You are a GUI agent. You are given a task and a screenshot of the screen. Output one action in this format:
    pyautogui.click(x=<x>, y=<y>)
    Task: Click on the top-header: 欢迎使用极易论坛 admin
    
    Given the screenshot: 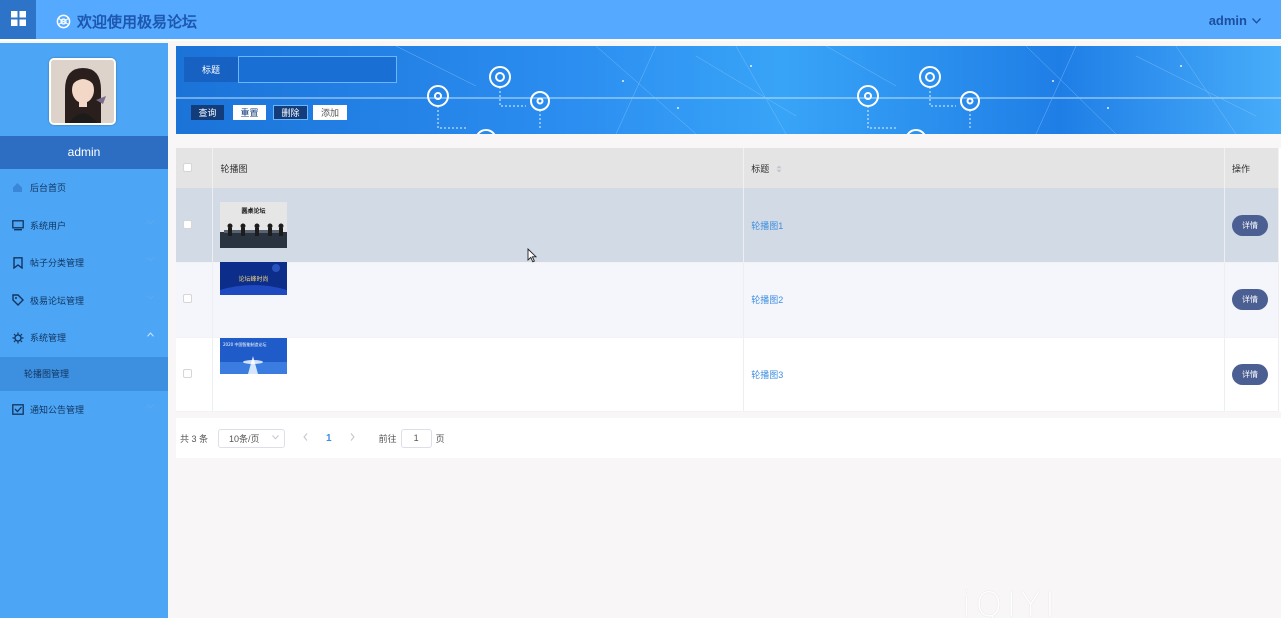 What is the action you would take?
    pyautogui.click(x=640, y=20)
    